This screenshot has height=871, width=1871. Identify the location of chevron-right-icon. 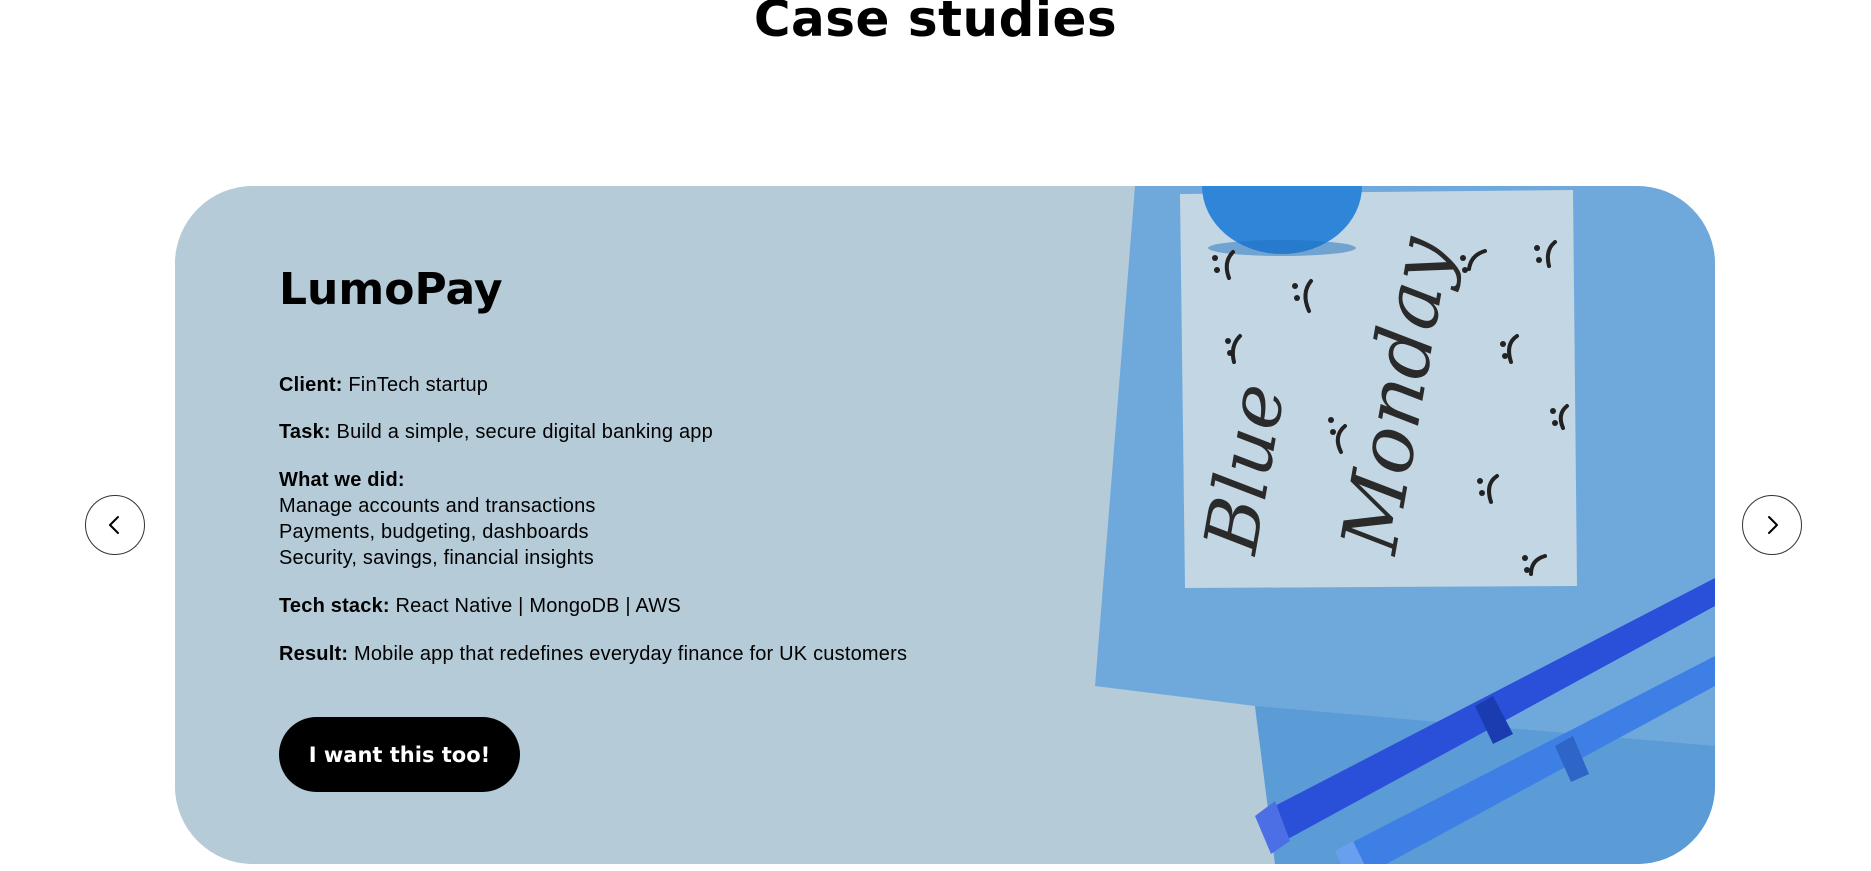
(1773, 525).